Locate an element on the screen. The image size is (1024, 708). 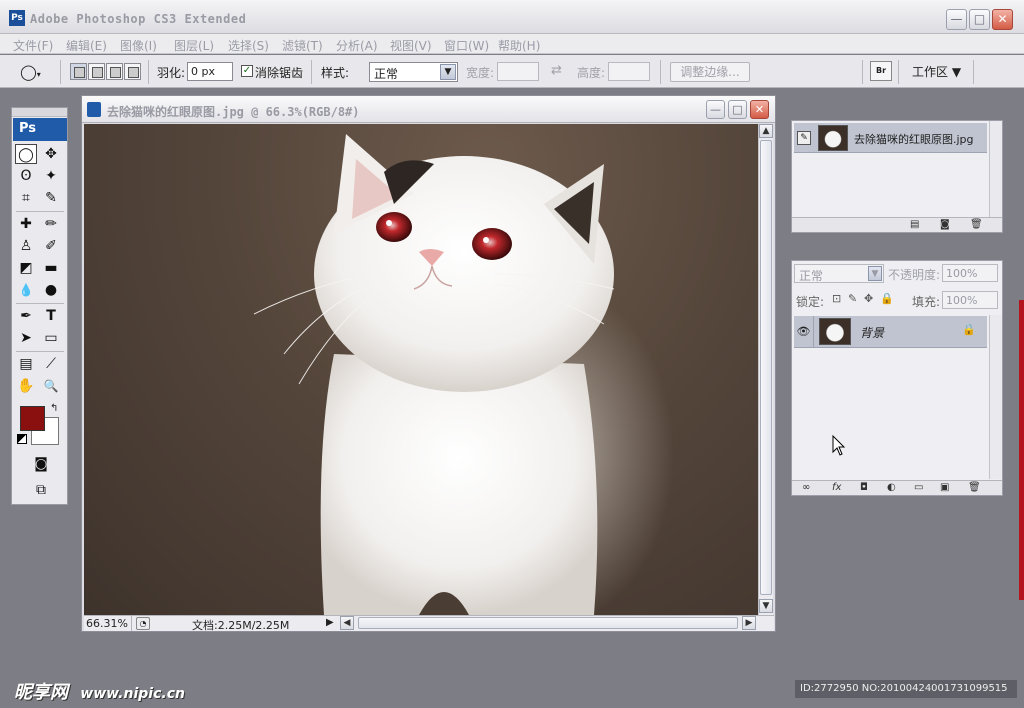
new-selection-button is located at coordinates (78, 71).